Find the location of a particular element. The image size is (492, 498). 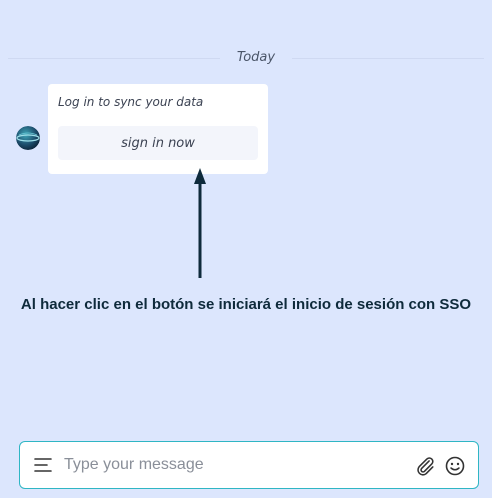

paperclip-icon is located at coordinates (425, 466).